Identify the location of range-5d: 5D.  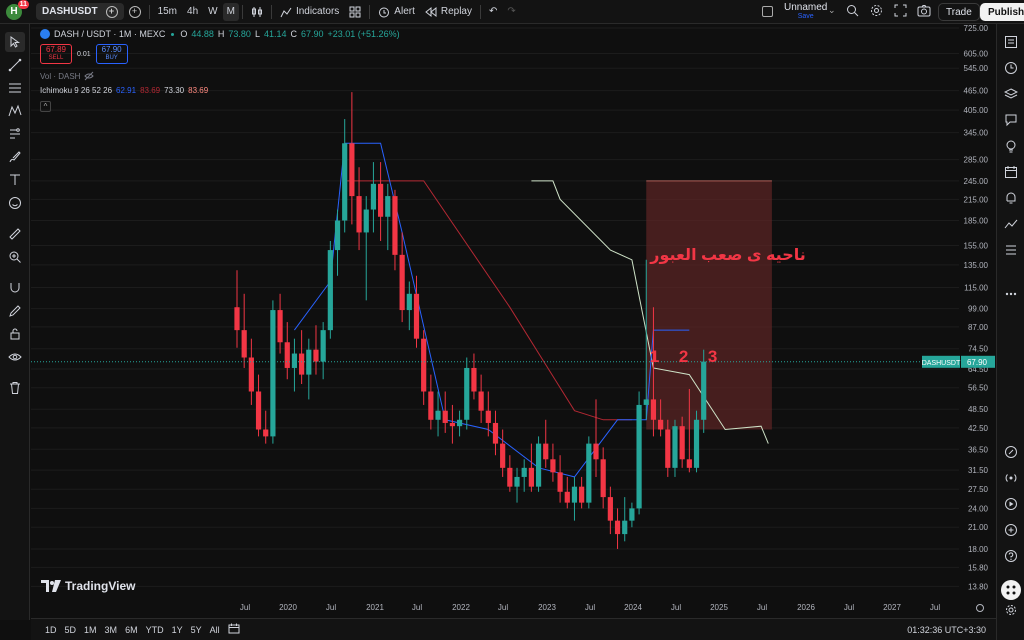
(71, 630).